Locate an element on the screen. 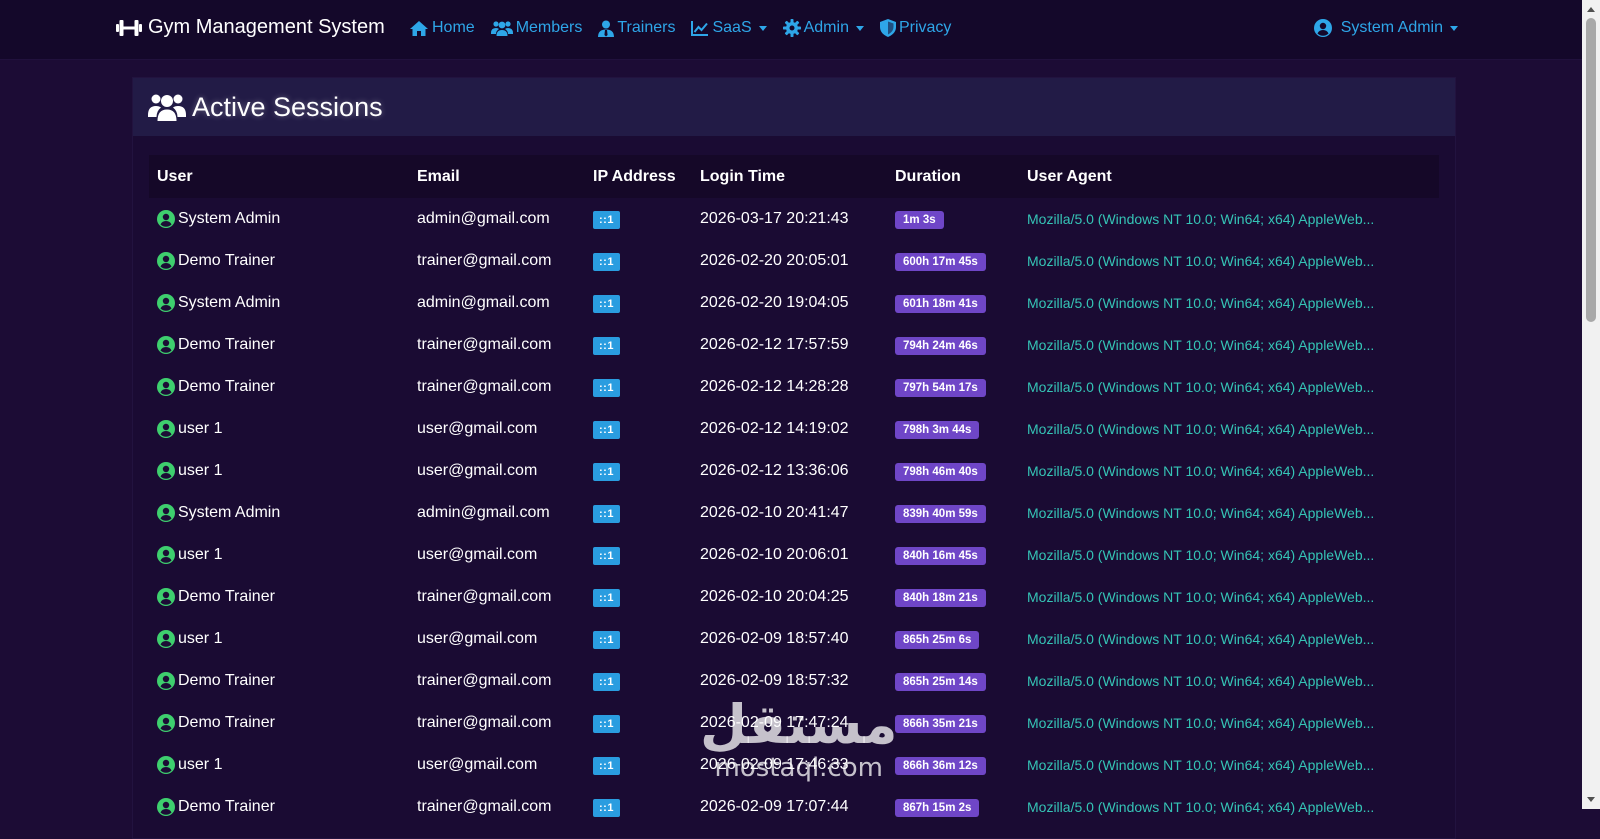 The height and width of the screenshot is (839, 1600). cell-duration: 865h 25m 6s is located at coordinates (953, 639).